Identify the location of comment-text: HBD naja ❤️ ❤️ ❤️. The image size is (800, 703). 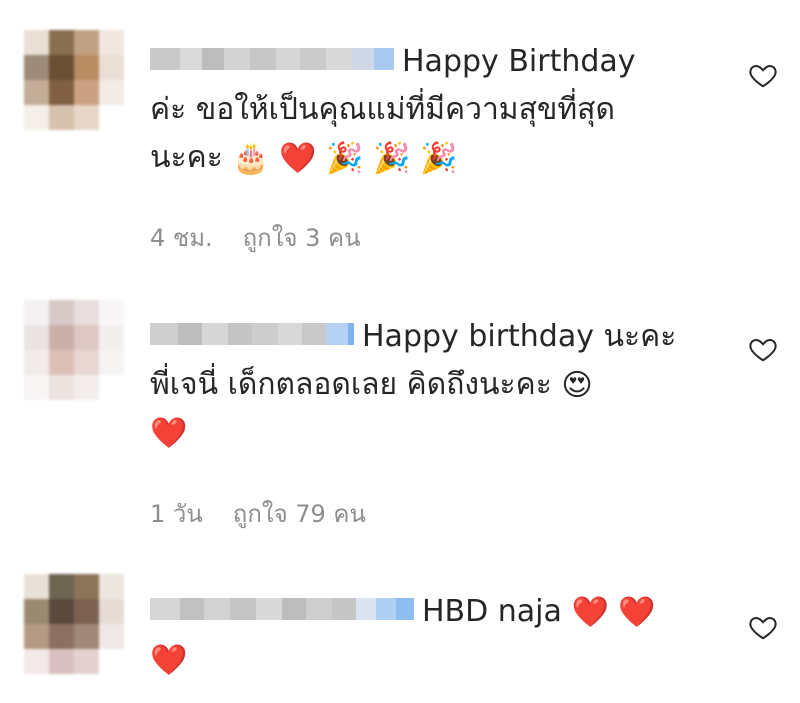
(403, 636).